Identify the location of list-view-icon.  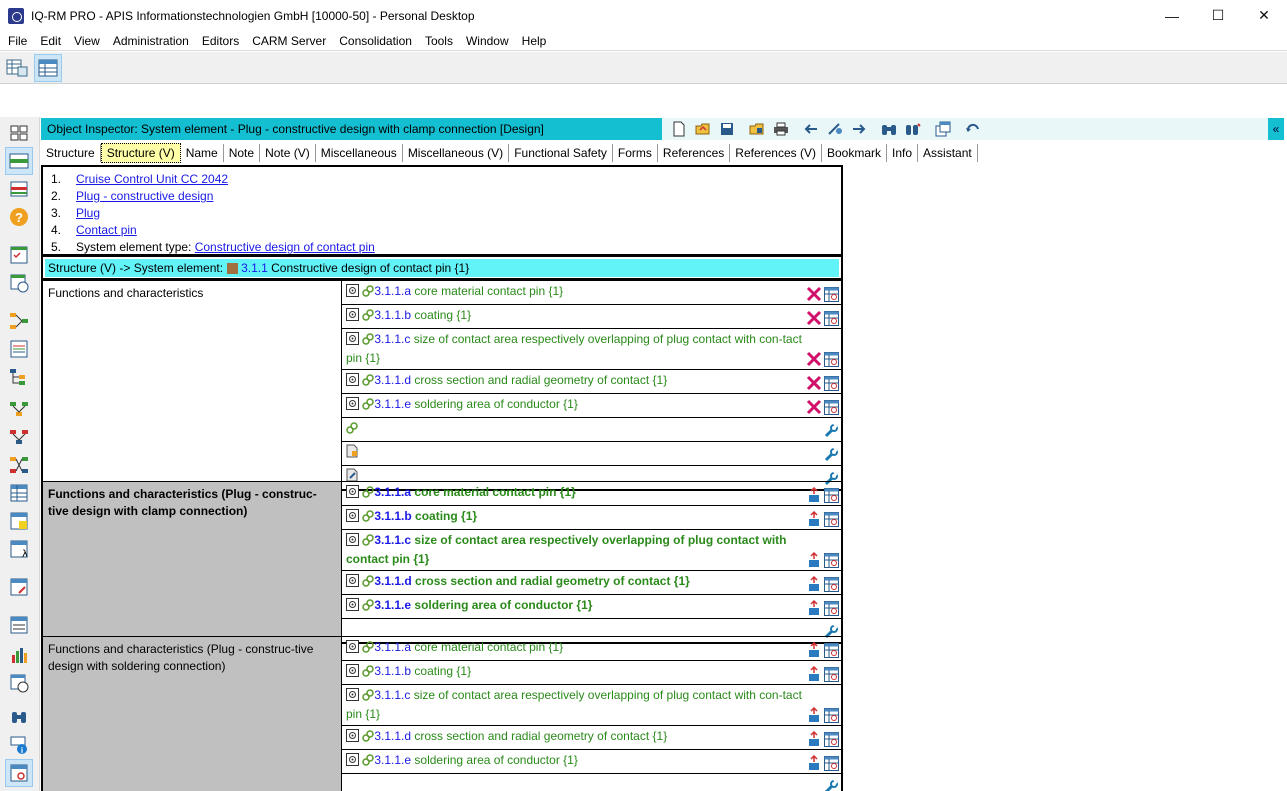
(19, 349).